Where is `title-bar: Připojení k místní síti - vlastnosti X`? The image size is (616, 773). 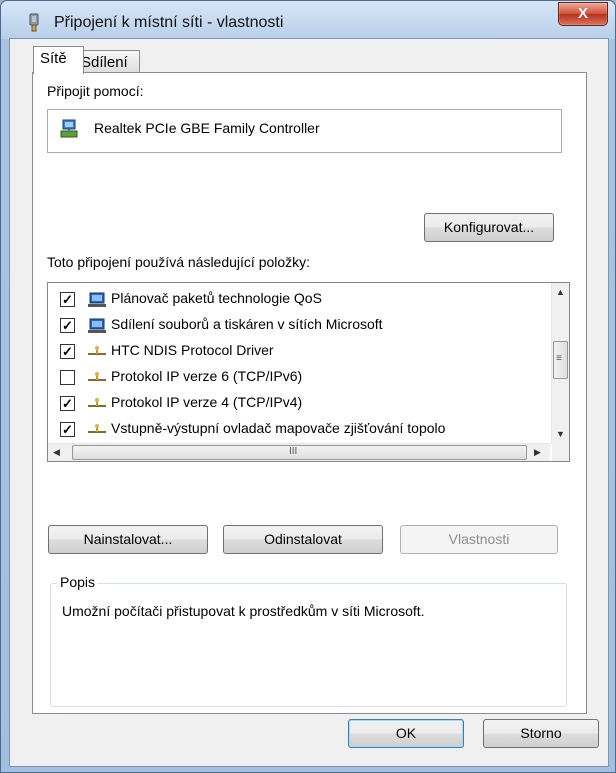
title-bar: Připojení k místní síti - vlastnosti X is located at coordinates (308, 20).